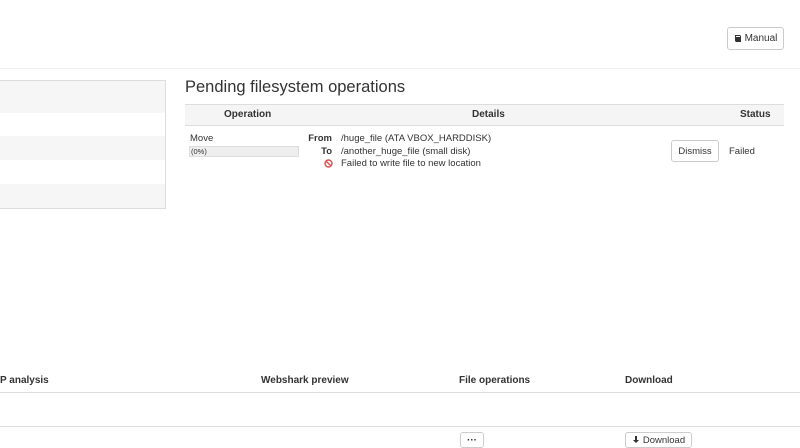 Image resolution: width=800 pixels, height=448 pixels. What do you see at coordinates (326, 151) in the screenshot?
I see `to-label: To` at bounding box center [326, 151].